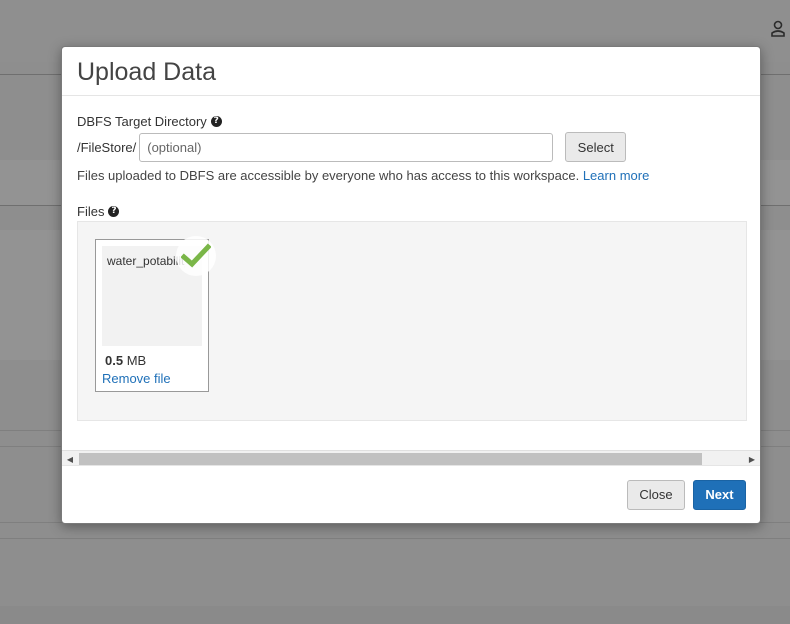  I want to click on file-card: water_potability.csv 0.5 MB Remove file, so click(155, 314).